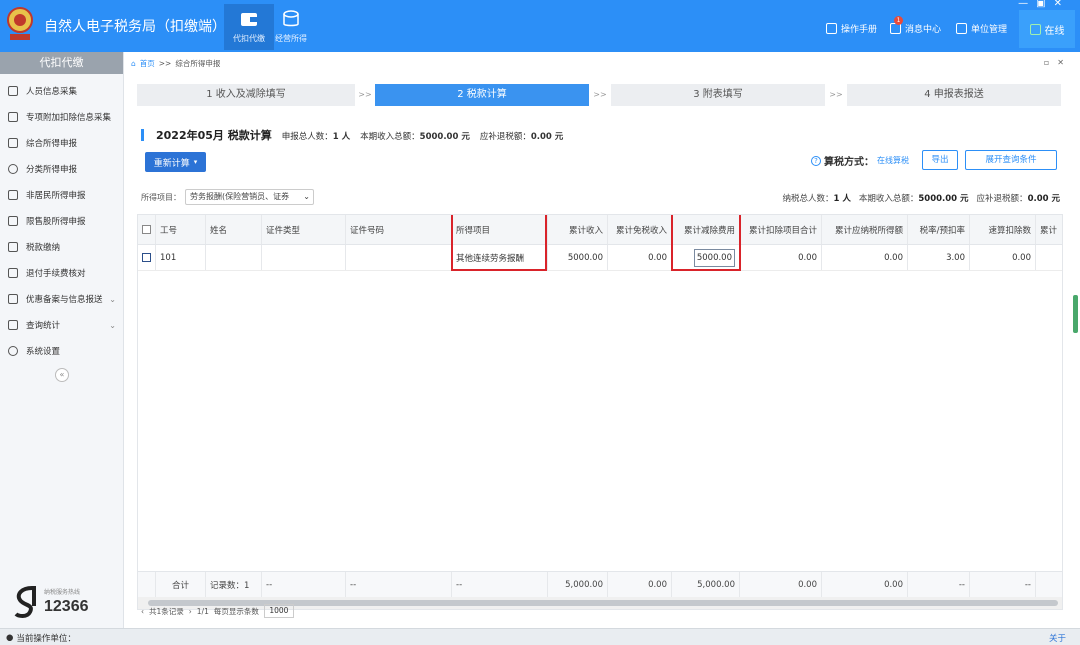  What do you see at coordinates (304, 584) in the screenshot?
I see `footer-id-type: --` at bounding box center [304, 584].